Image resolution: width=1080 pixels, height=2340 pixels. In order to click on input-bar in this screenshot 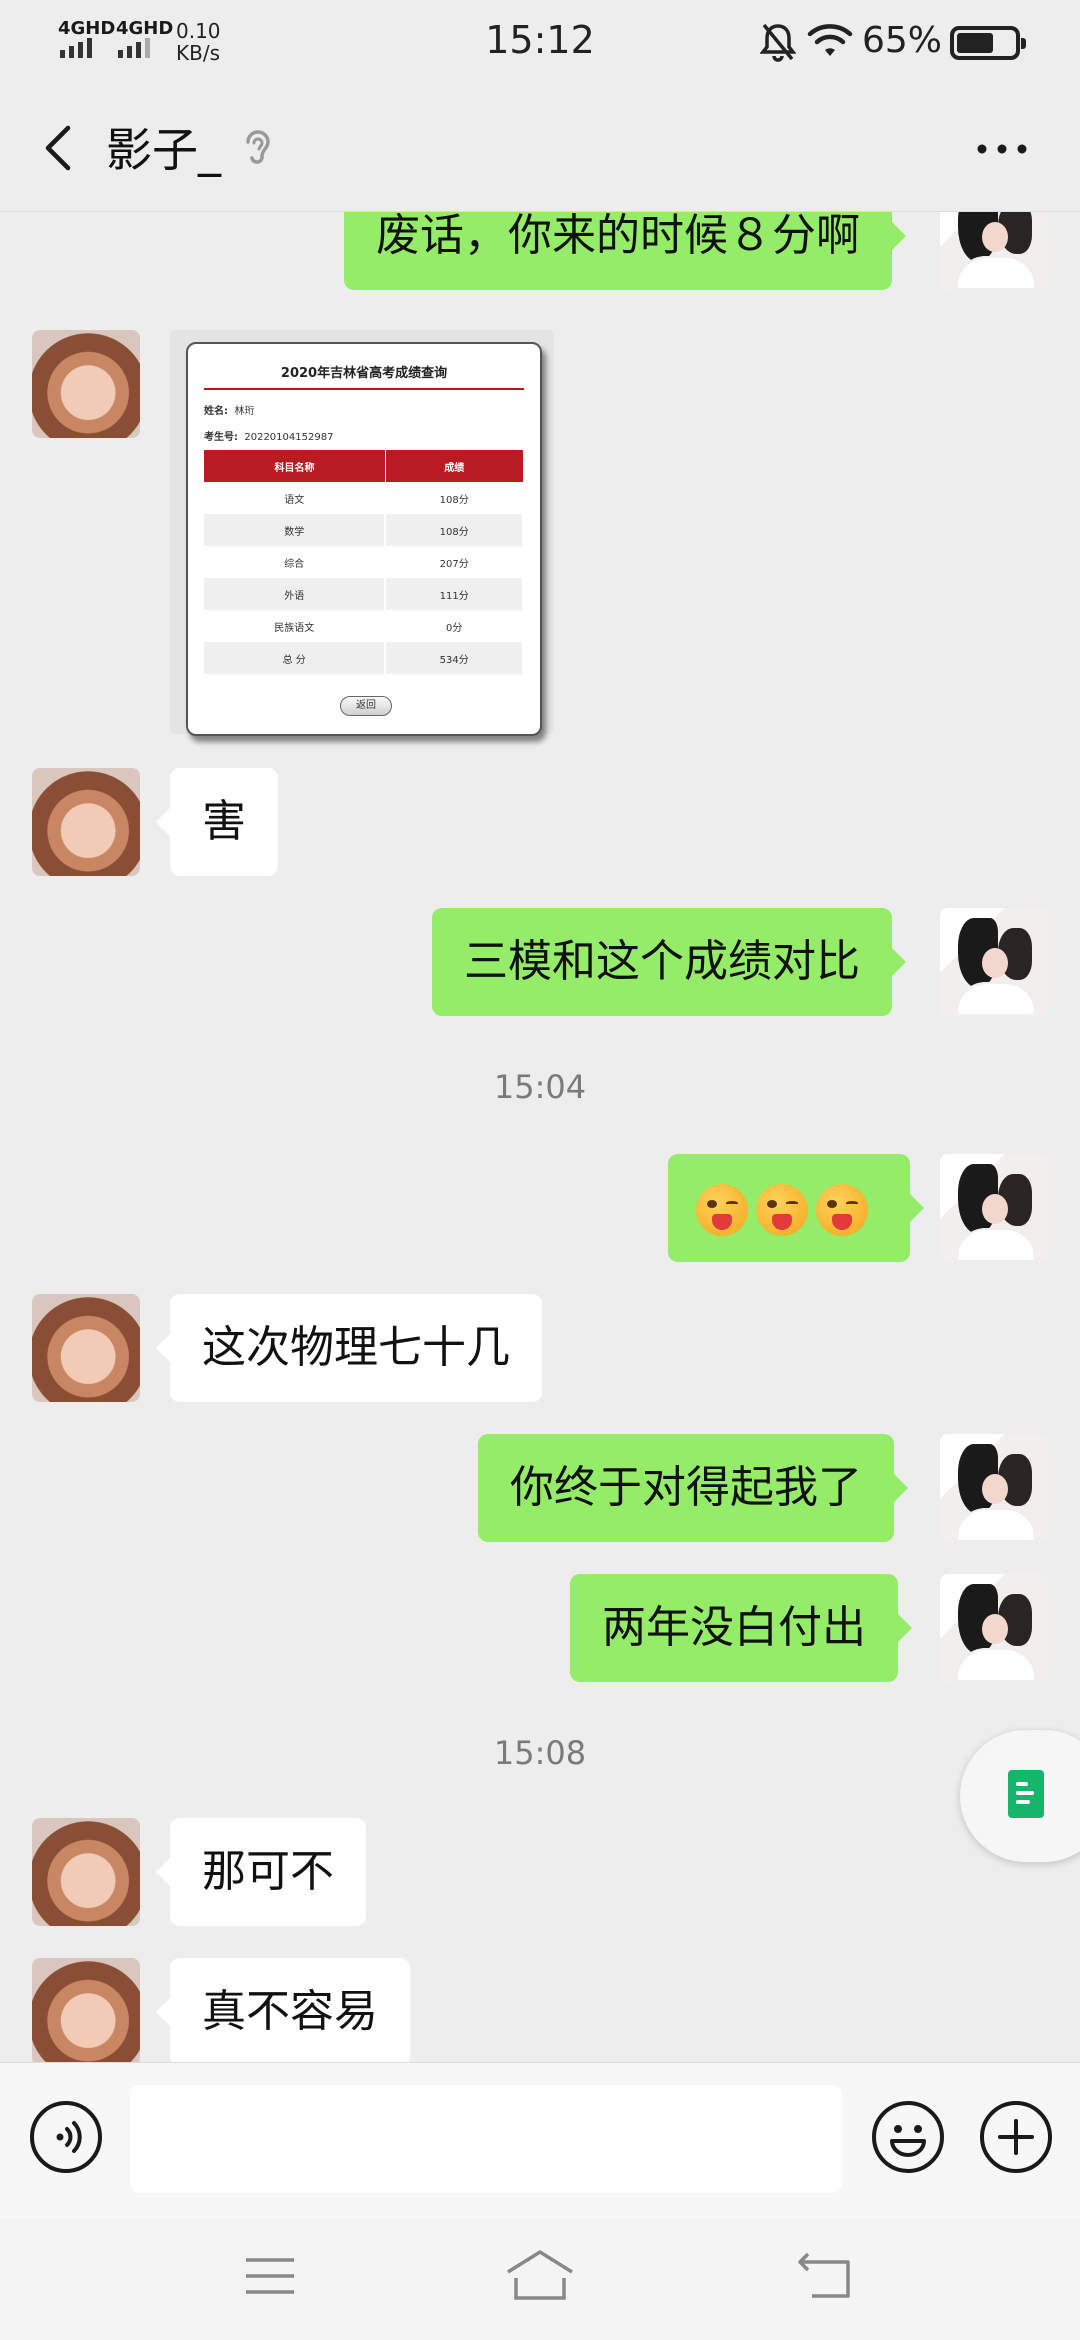, I will do `click(540, 2140)`.